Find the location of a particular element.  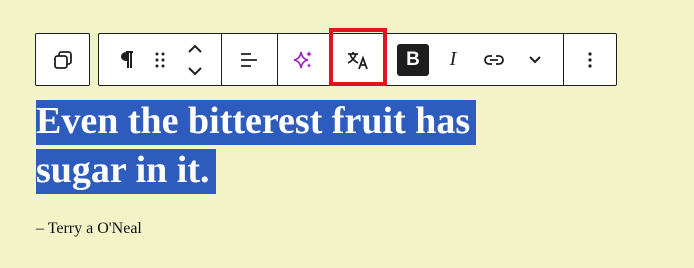

transform-block-button is located at coordinates (62, 59).